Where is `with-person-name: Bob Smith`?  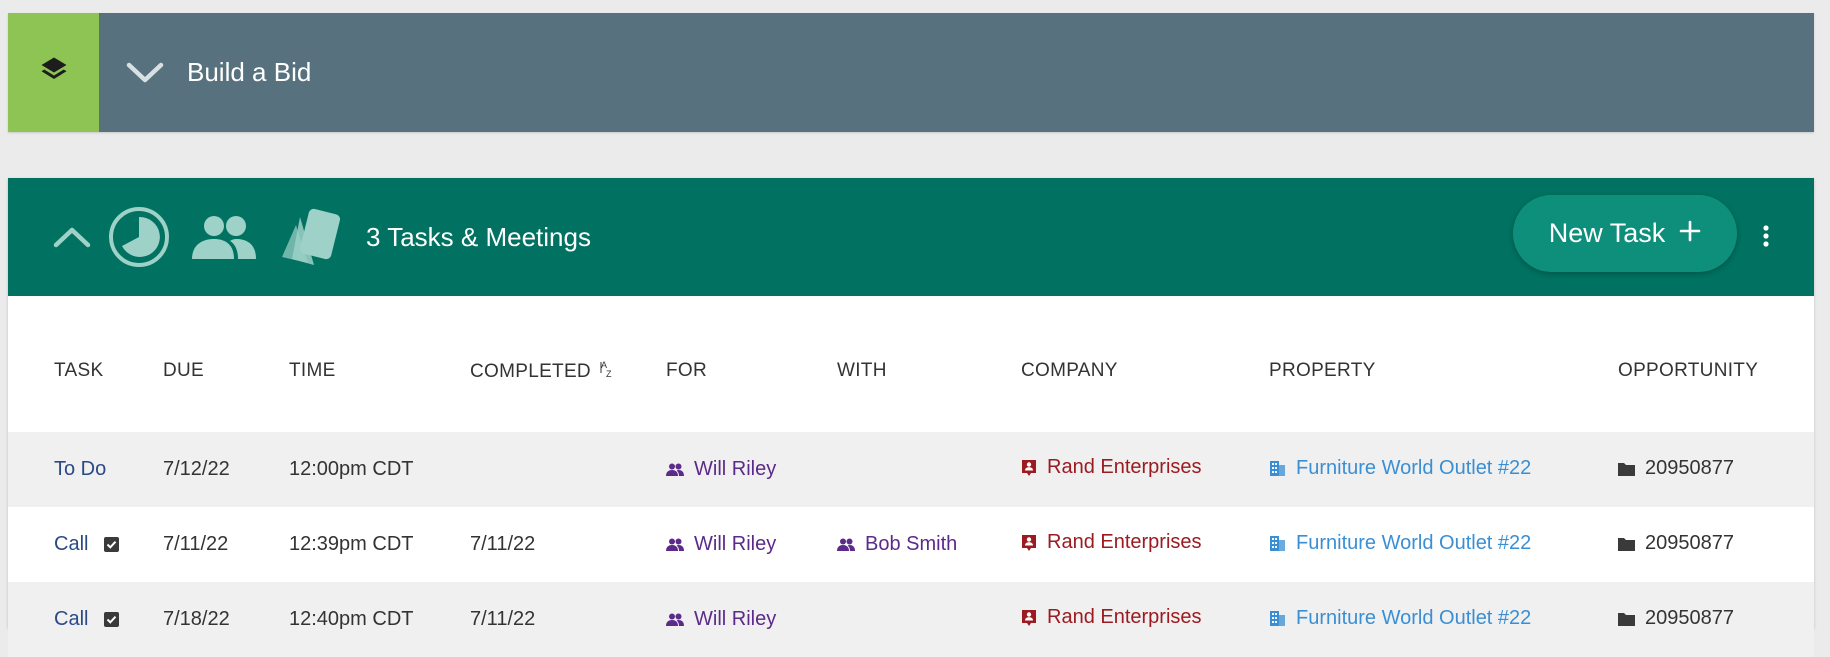 with-person-name: Bob Smith is located at coordinates (911, 543).